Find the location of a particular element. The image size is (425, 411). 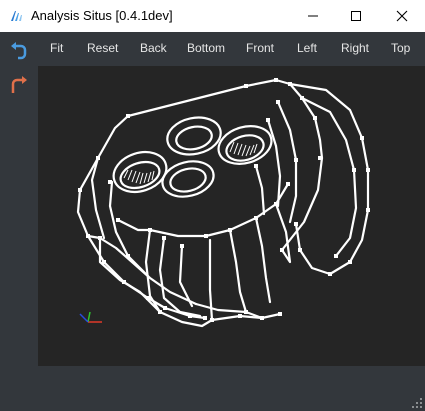

close-icon is located at coordinates (401, 16).